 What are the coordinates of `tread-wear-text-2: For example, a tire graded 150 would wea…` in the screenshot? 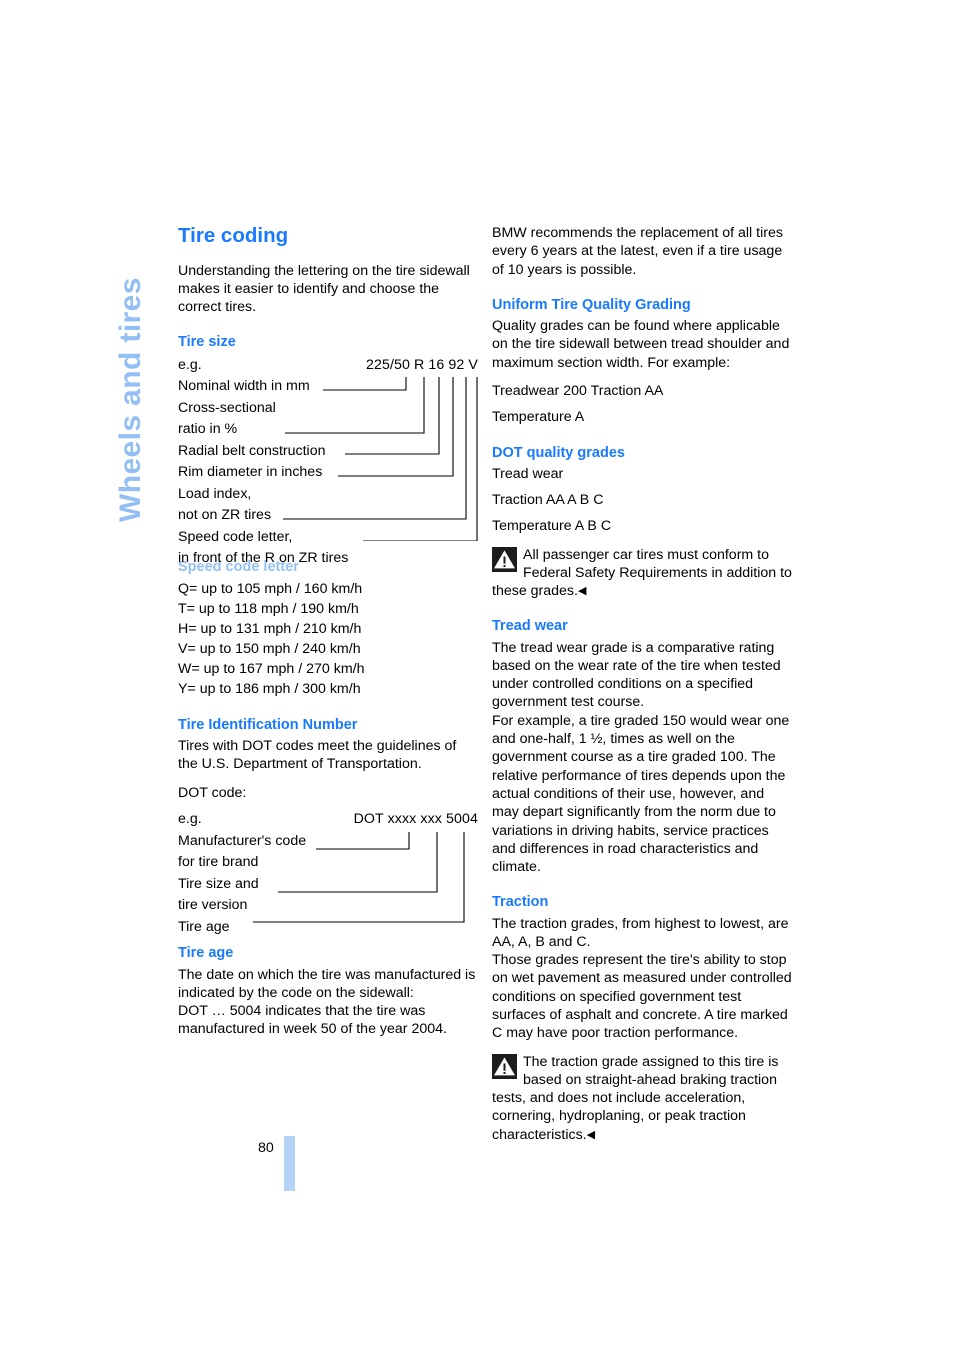 It's located at (641, 794).